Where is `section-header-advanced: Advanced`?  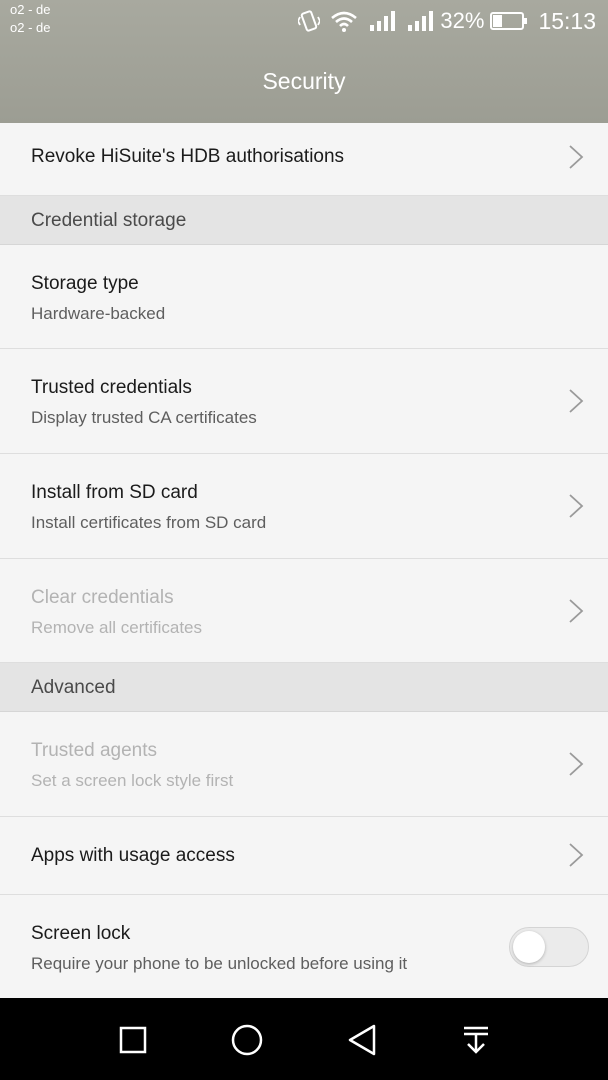
section-header-advanced: Advanced is located at coordinates (304, 687).